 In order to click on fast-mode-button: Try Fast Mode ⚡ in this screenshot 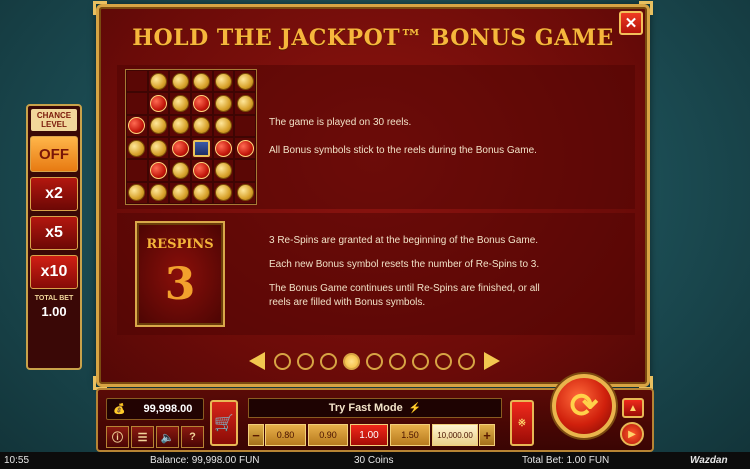, I will do `click(375, 408)`.